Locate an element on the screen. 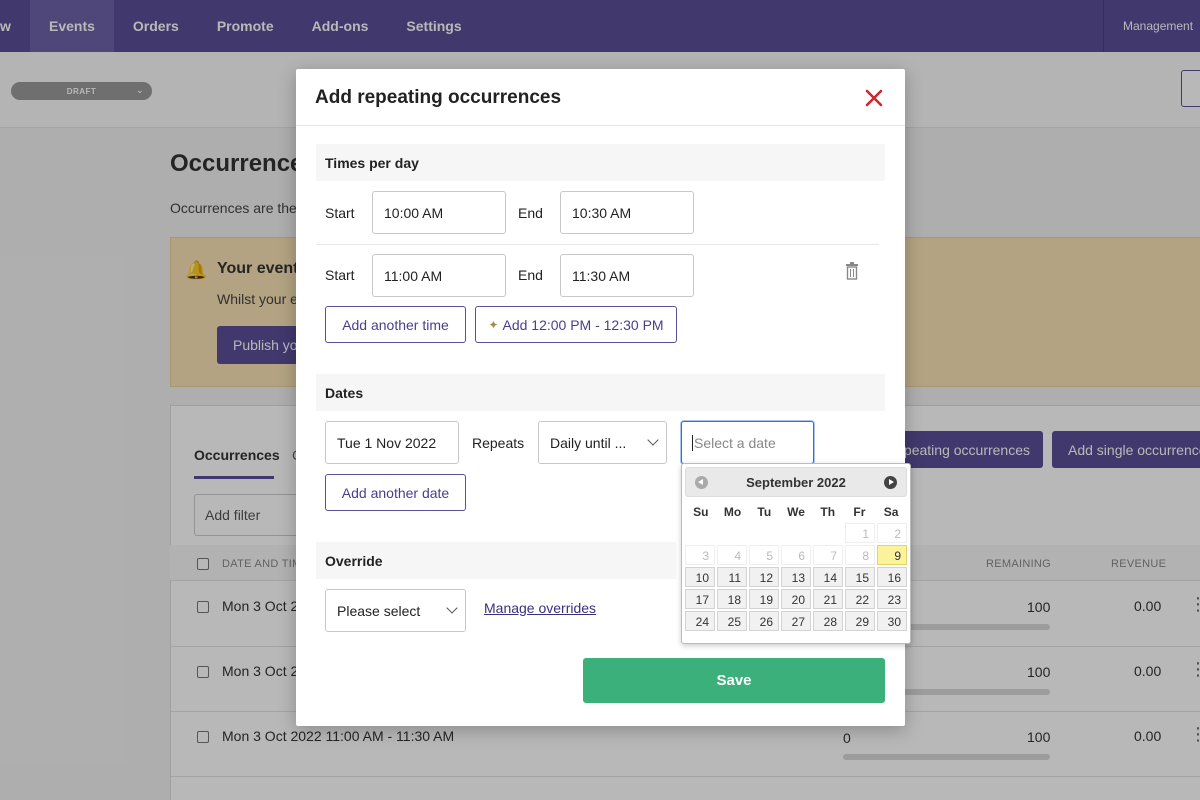 The height and width of the screenshot is (800, 1200). datepicker-day-disabled: 6 is located at coordinates (796, 555).